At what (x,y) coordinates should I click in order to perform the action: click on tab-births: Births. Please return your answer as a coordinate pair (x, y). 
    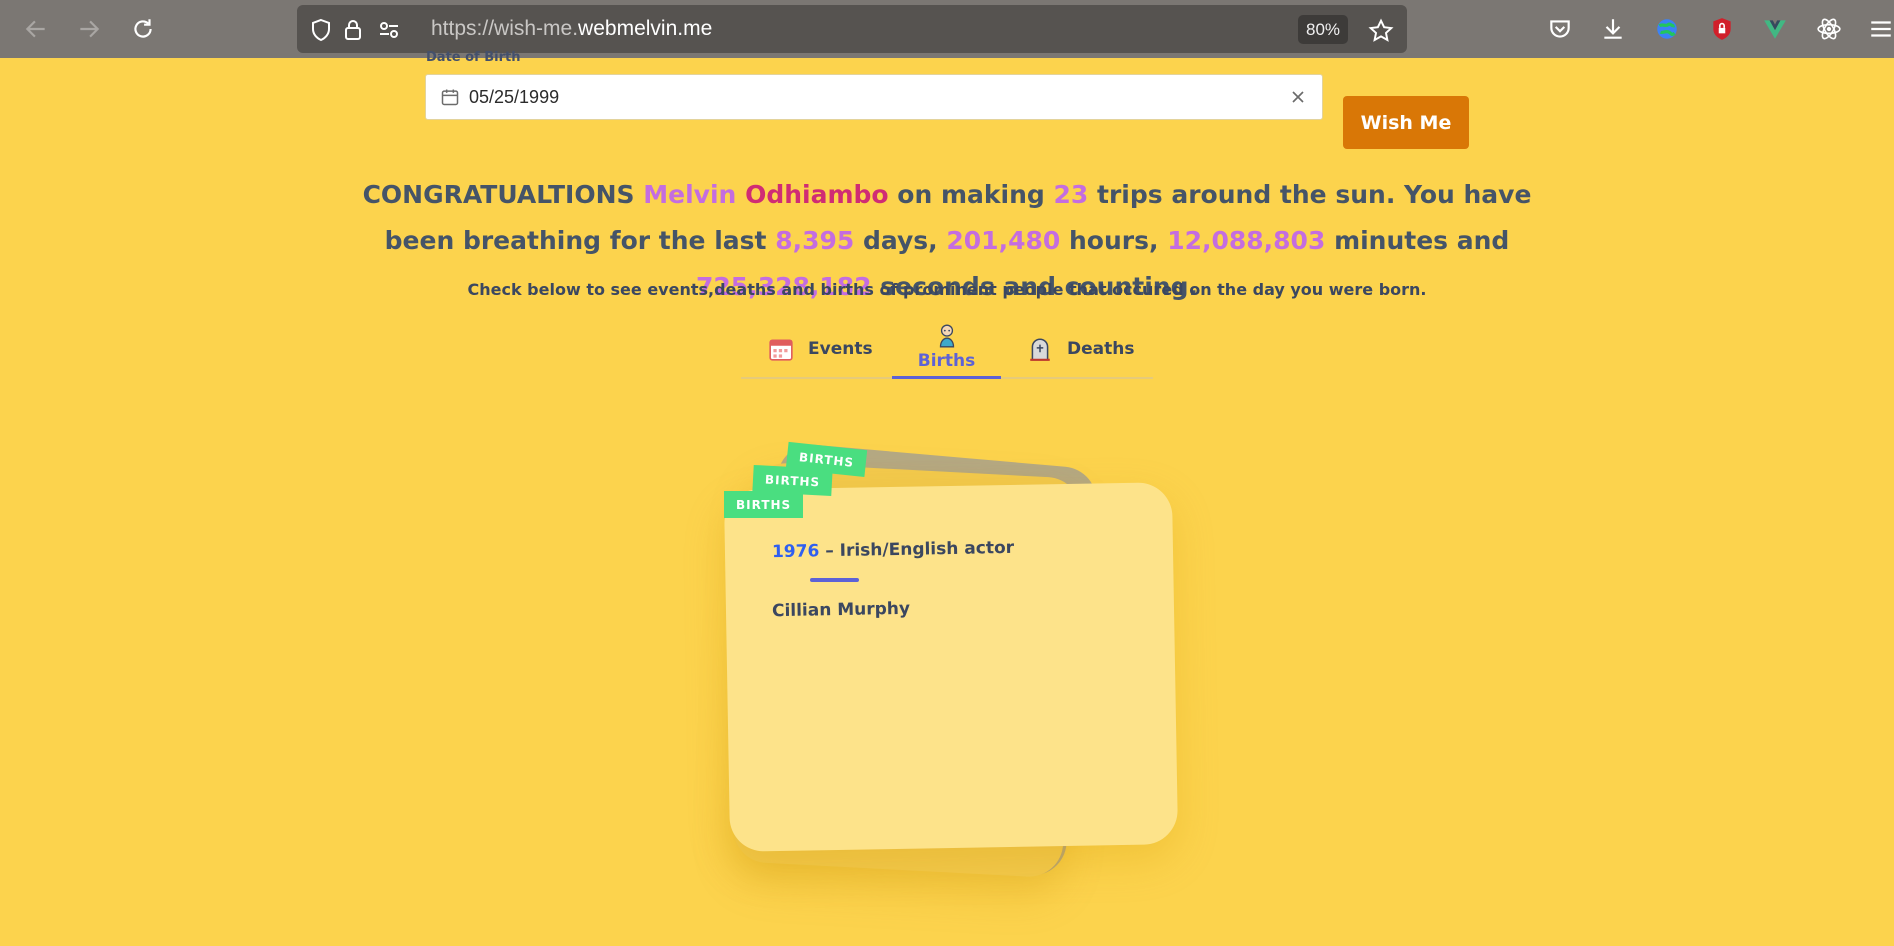
    Looking at the image, I should click on (946, 348).